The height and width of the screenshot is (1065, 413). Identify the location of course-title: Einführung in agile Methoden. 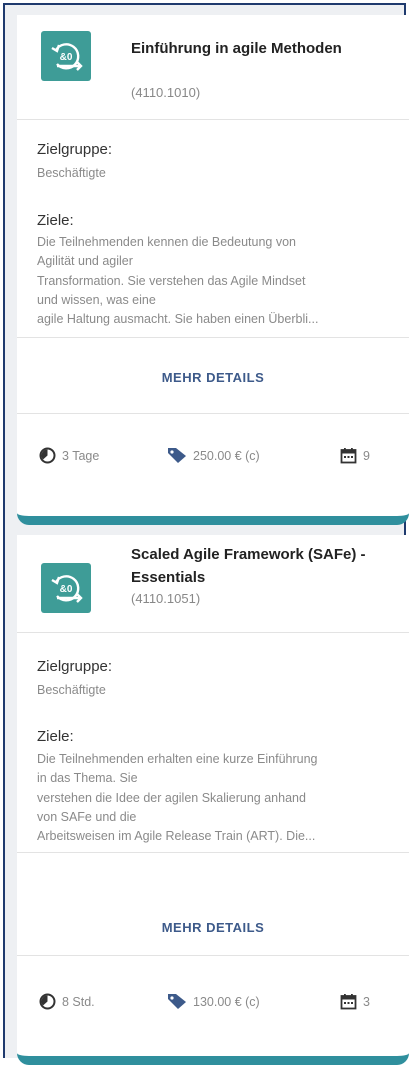
(263, 48).